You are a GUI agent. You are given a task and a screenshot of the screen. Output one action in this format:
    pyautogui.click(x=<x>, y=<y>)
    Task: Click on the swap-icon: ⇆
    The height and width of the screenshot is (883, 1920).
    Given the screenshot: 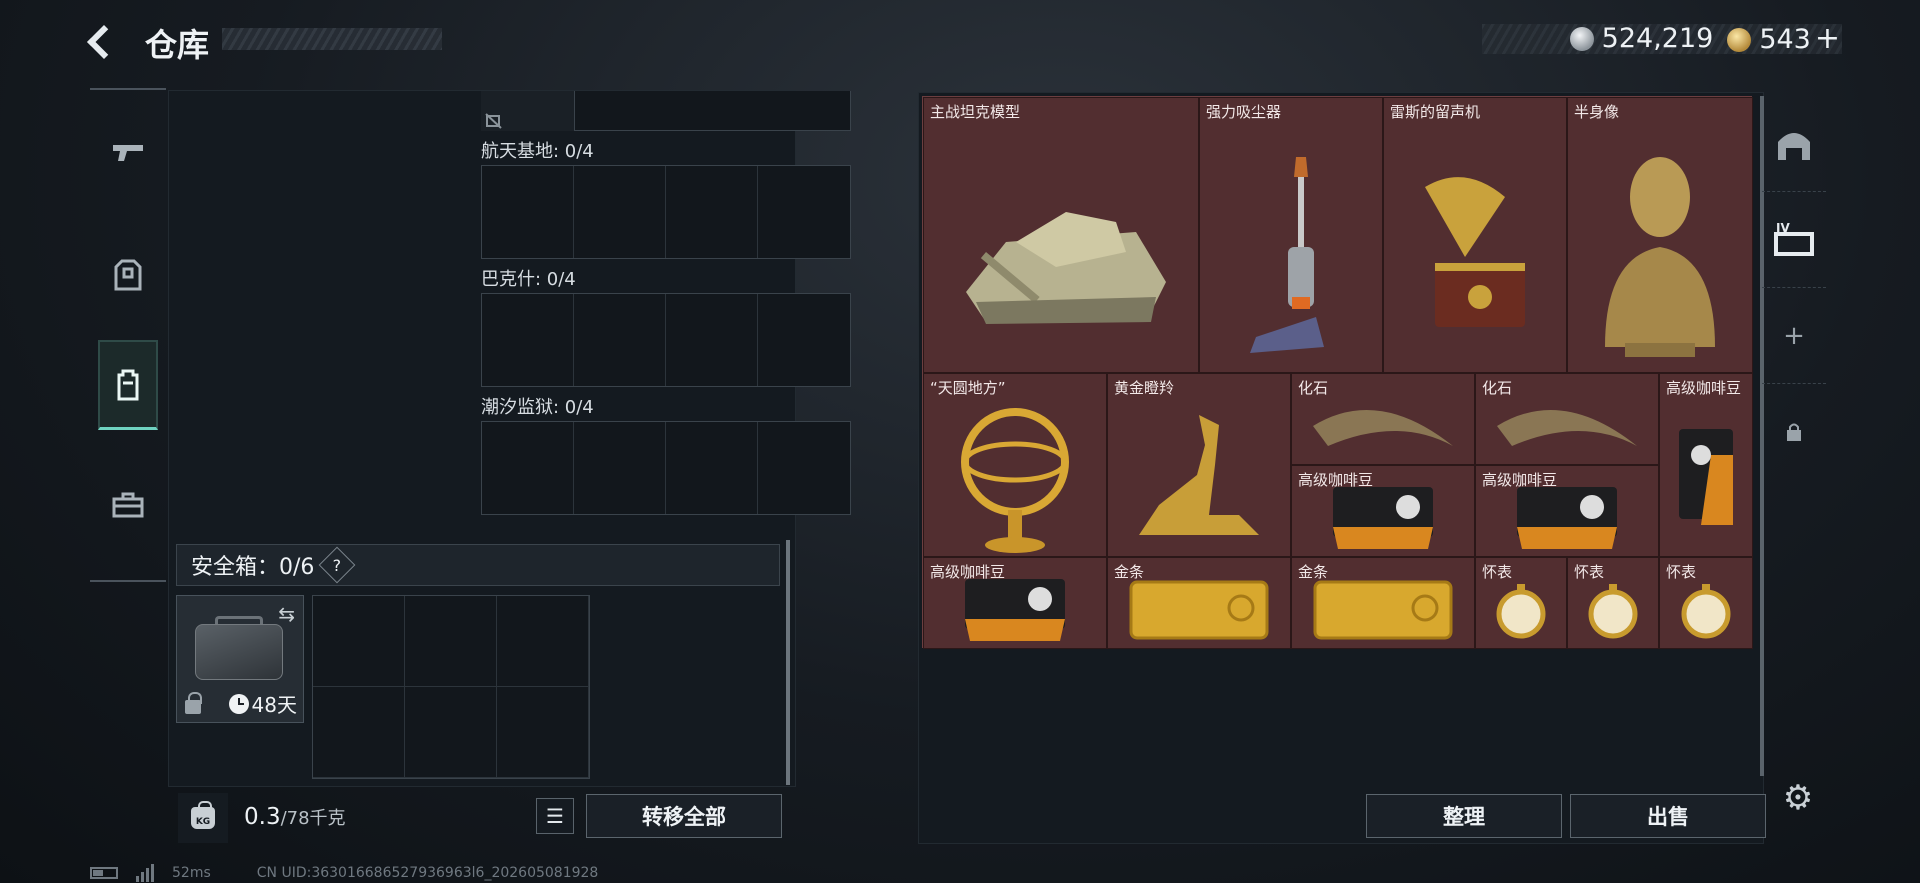 What is the action you would take?
    pyautogui.click(x=286, y=614)
    